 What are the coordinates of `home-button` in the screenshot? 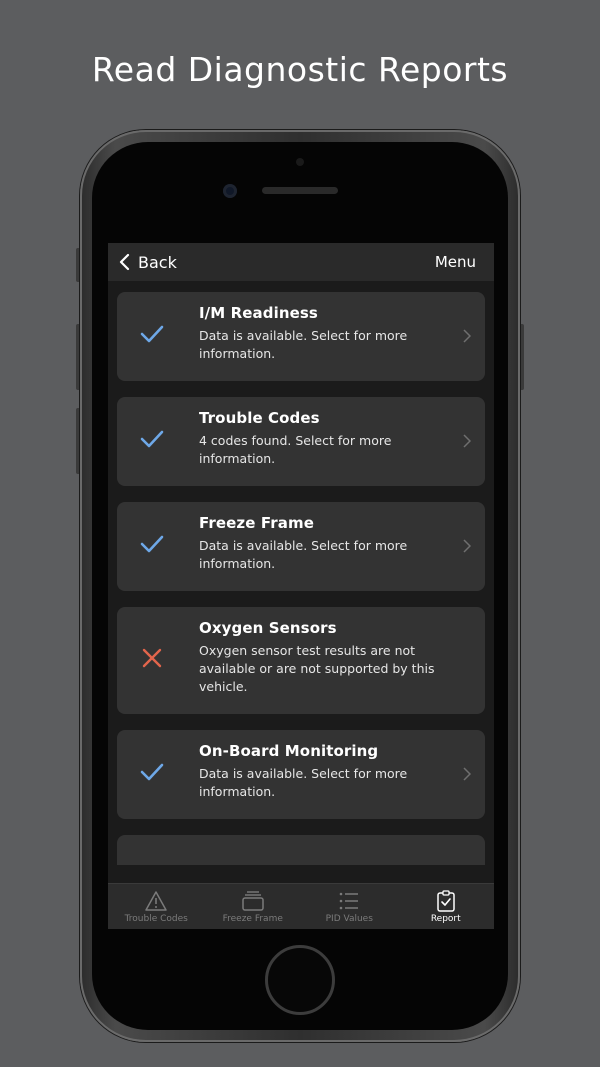 It's located at (300, 980).